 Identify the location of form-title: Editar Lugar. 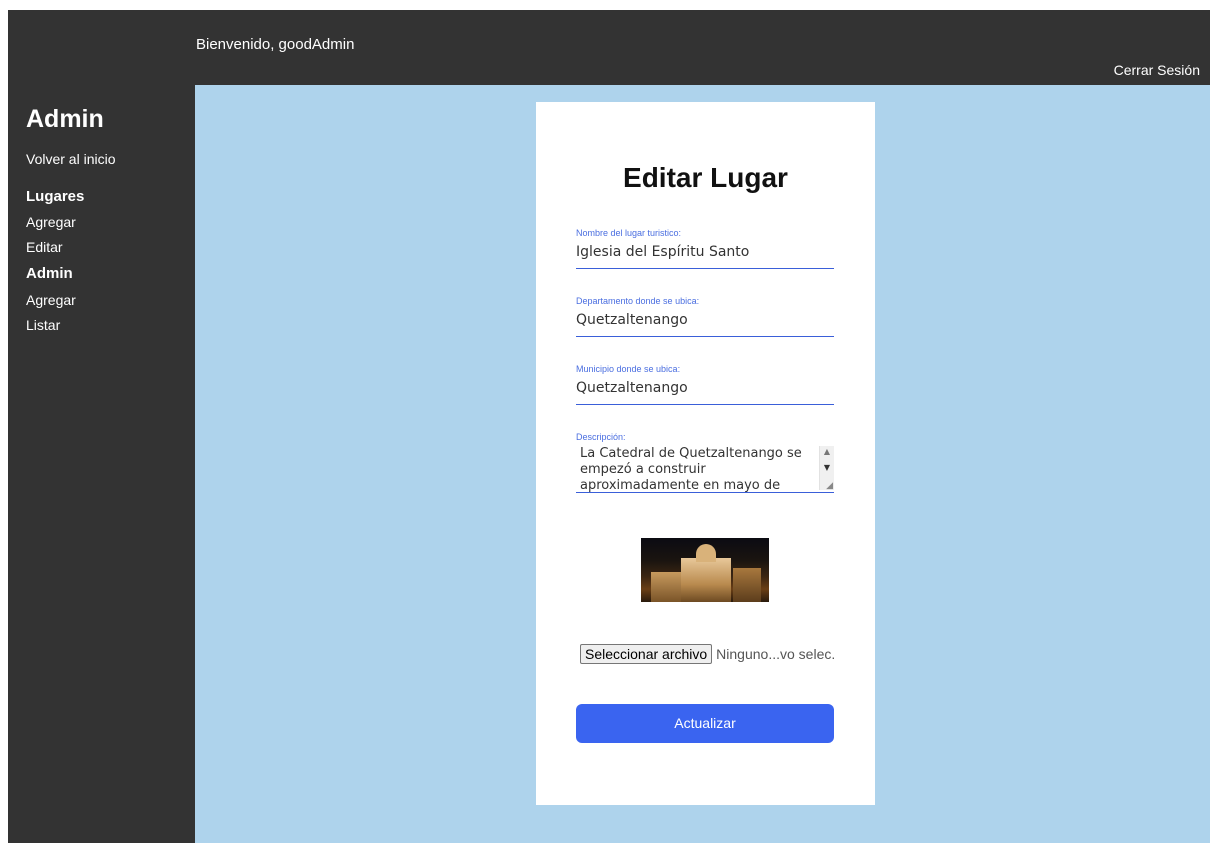
(705, 177).